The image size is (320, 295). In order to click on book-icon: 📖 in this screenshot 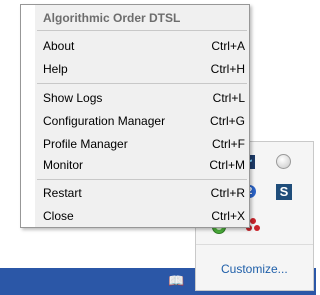, I will do `click(176, 281)`.